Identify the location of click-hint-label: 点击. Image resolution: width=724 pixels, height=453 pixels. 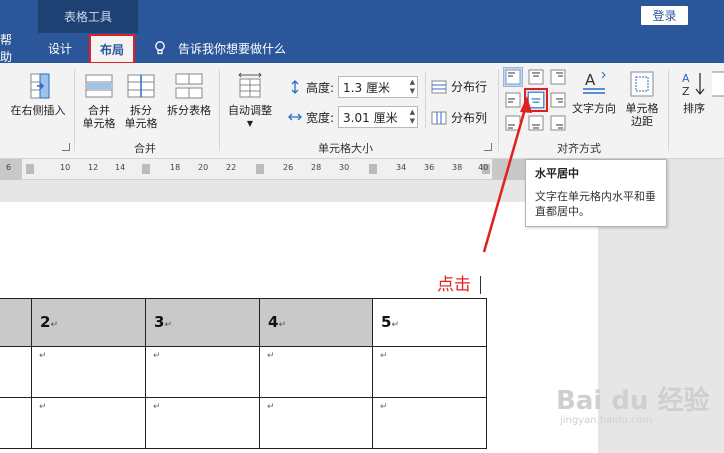
(454, 285).